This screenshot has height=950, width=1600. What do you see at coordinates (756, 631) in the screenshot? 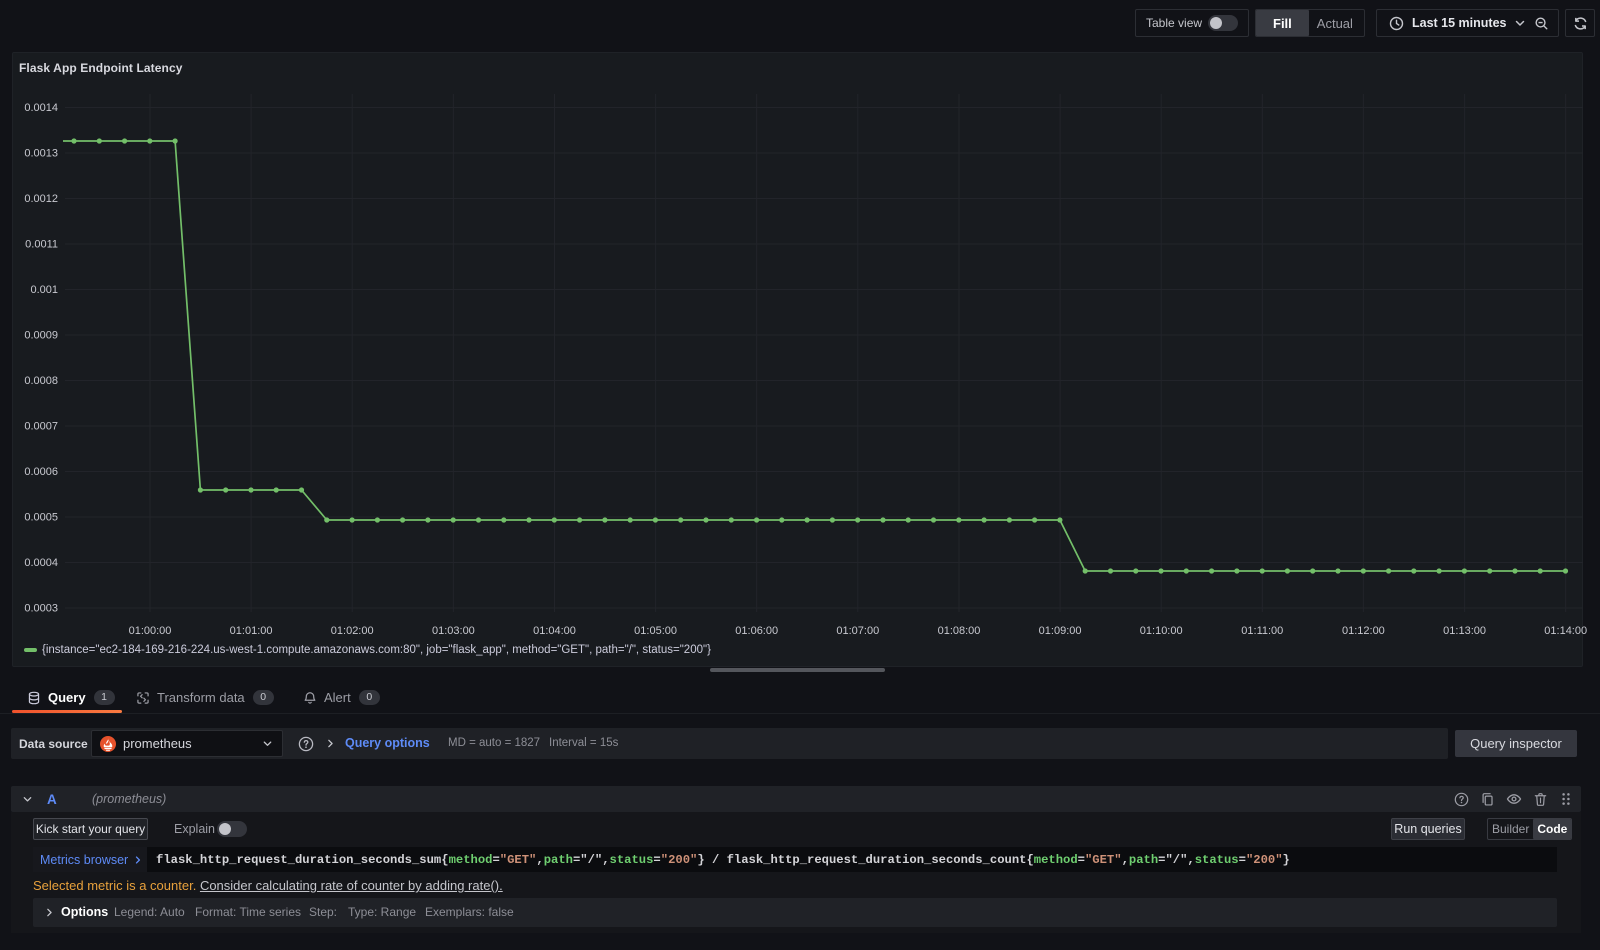
I see `svg-text: 01:06:00` at bounding box center [756, 631].